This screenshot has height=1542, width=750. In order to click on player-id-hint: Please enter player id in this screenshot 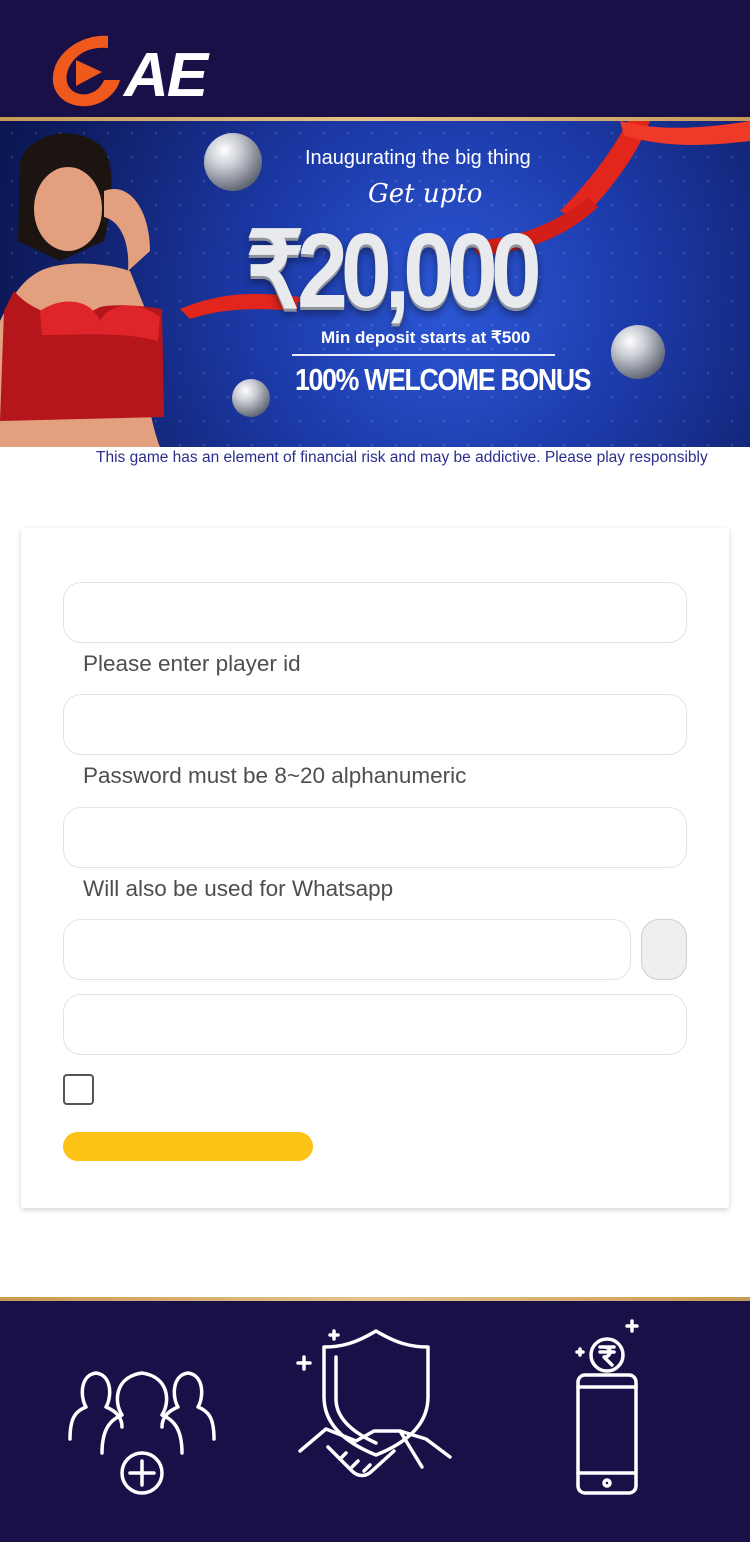, I will do `click(192, 663)`.